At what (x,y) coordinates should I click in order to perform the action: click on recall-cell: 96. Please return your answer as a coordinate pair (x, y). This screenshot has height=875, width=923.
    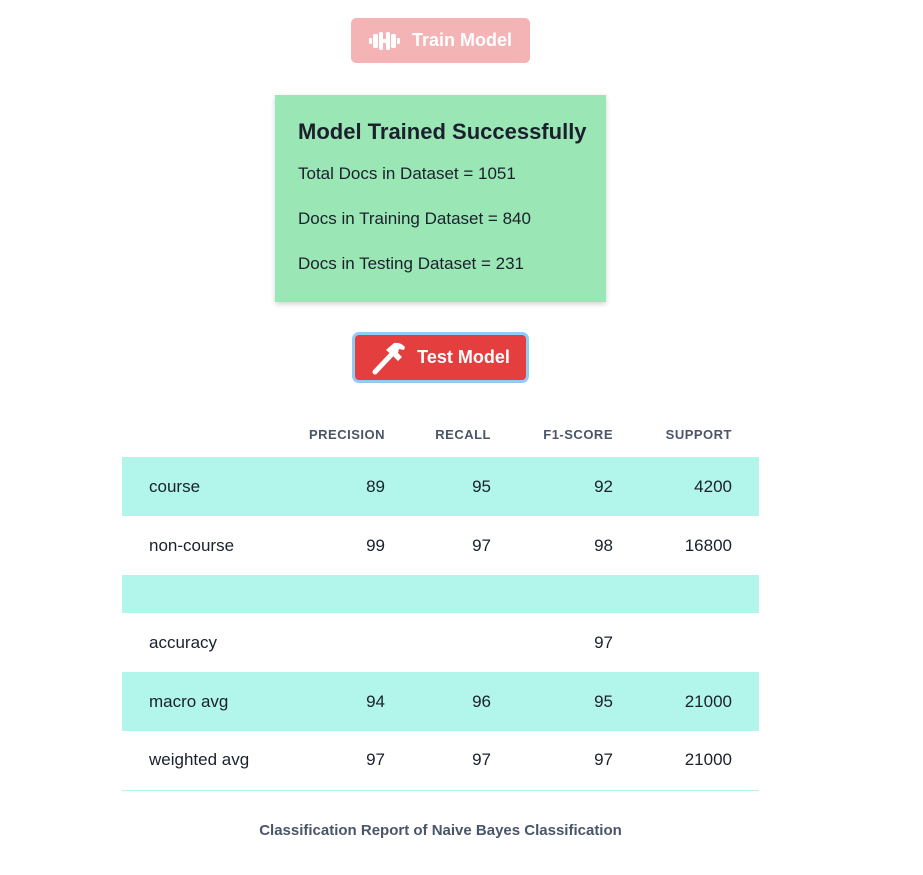
    Looking at the image, I should click on (465, 701).